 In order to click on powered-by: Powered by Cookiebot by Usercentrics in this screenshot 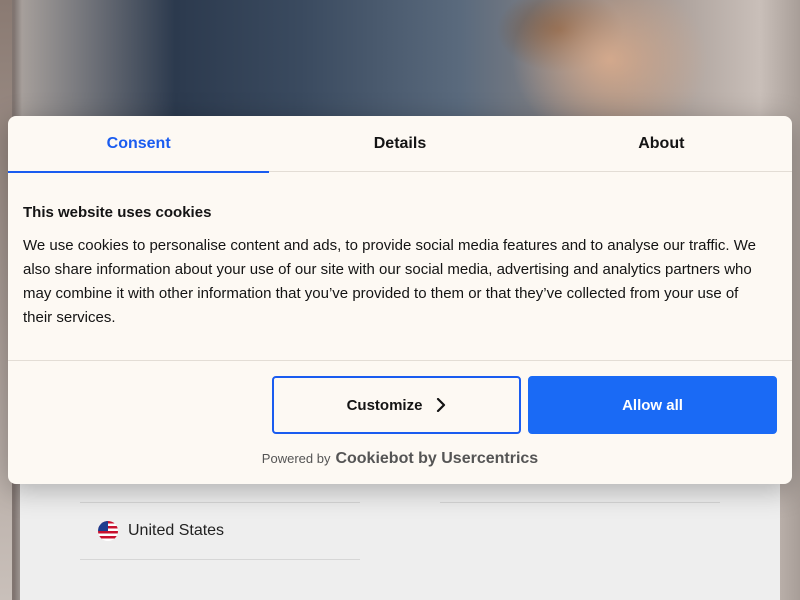, I will do `click(400, 459)`.